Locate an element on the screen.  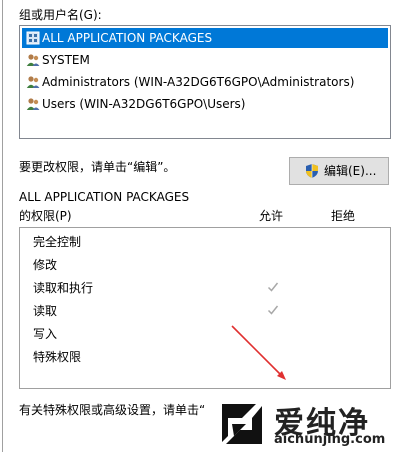
site-watermark: 爱纯净 aichunjing.com is located at coordinates (307, 424).